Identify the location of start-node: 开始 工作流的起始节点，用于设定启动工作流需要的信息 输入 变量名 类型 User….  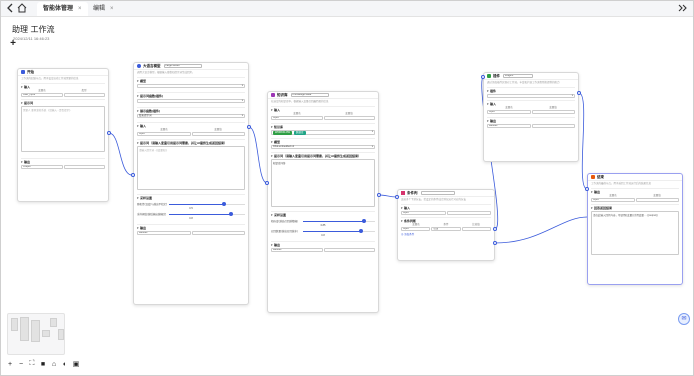
(63, 135).